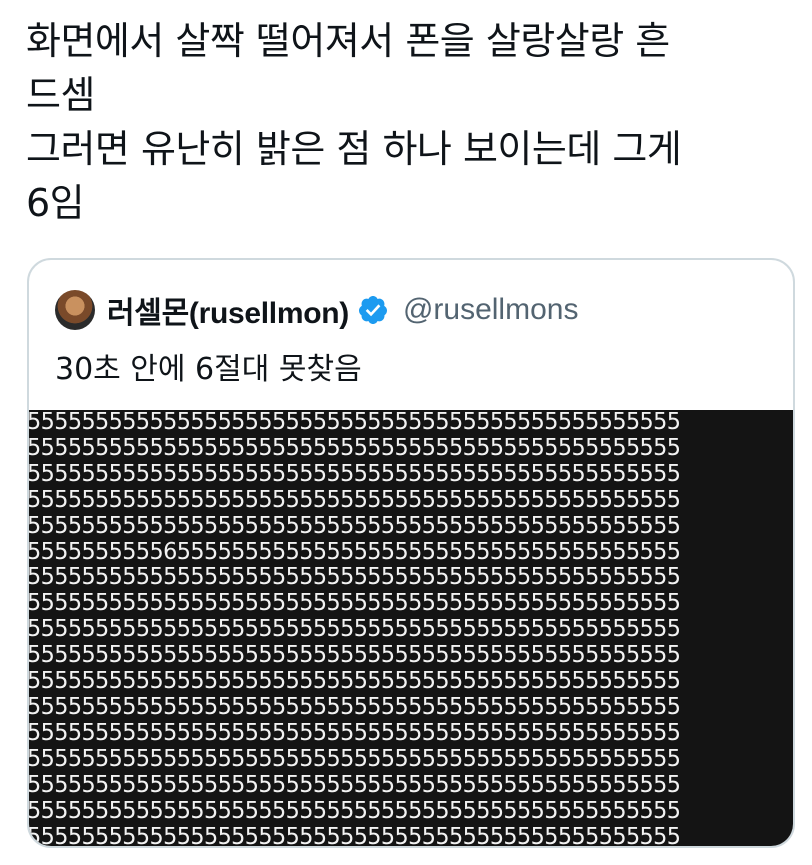 This screenshot has height=865, width=812. What do you see at coordinates (55, 203) in the screenshot?
I see `post-text-line: 6임` at bounding box center [55, 203].